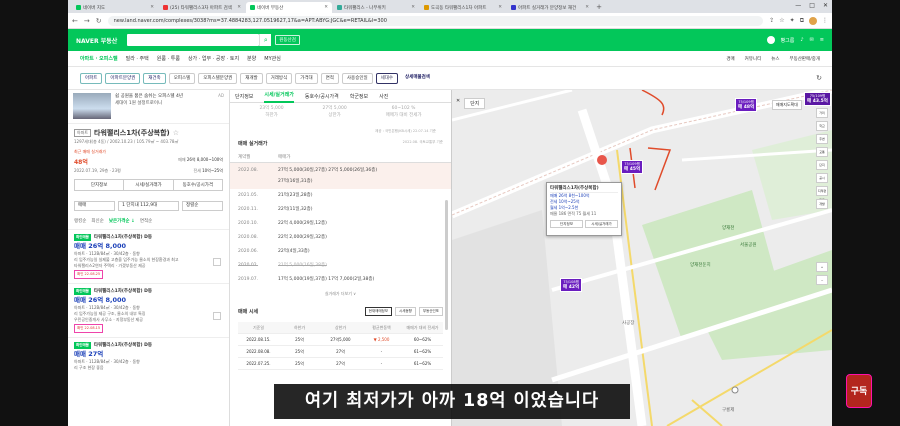  What do you see at coordinates (601, 224) in the screenshot?
I see `popup-price-button: 시세/실거래가` at bounding box center [601, 224].